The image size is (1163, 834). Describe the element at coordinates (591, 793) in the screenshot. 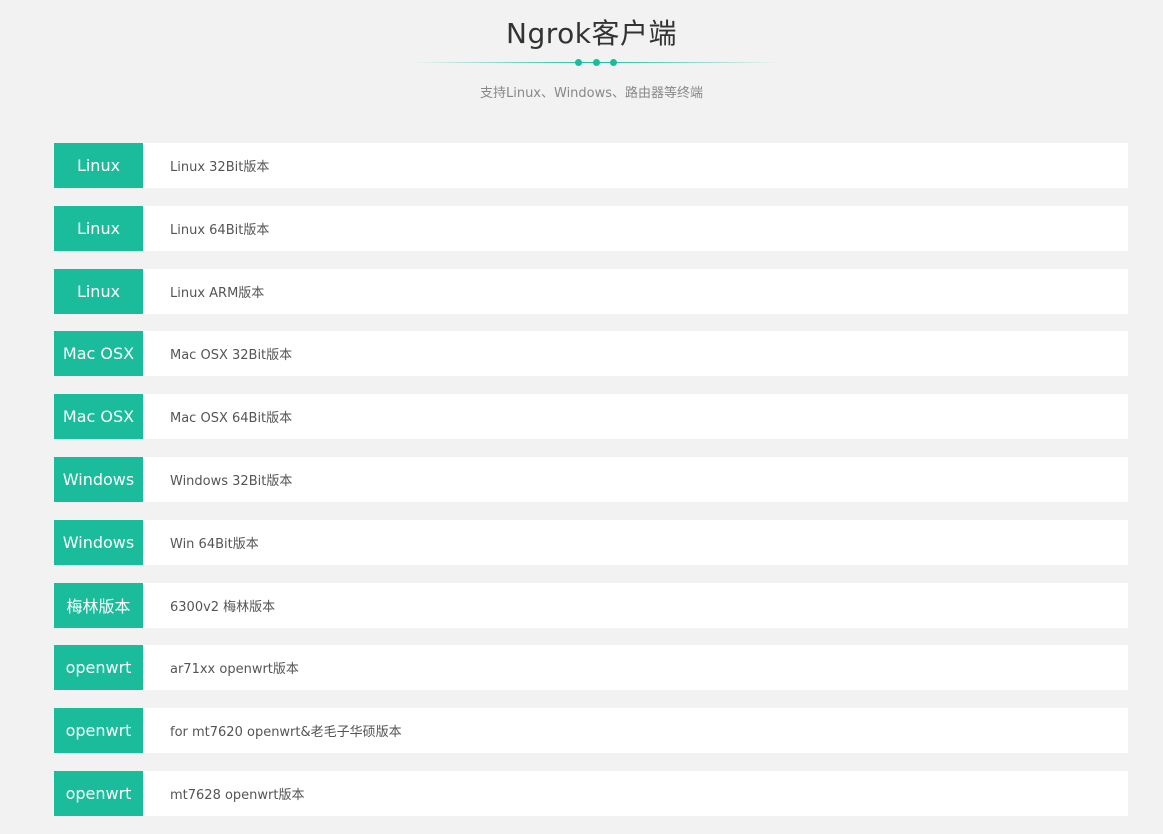

I see `download-item-openwrt-mt7628: openwrt mt7628 openwrt版本` at that location.